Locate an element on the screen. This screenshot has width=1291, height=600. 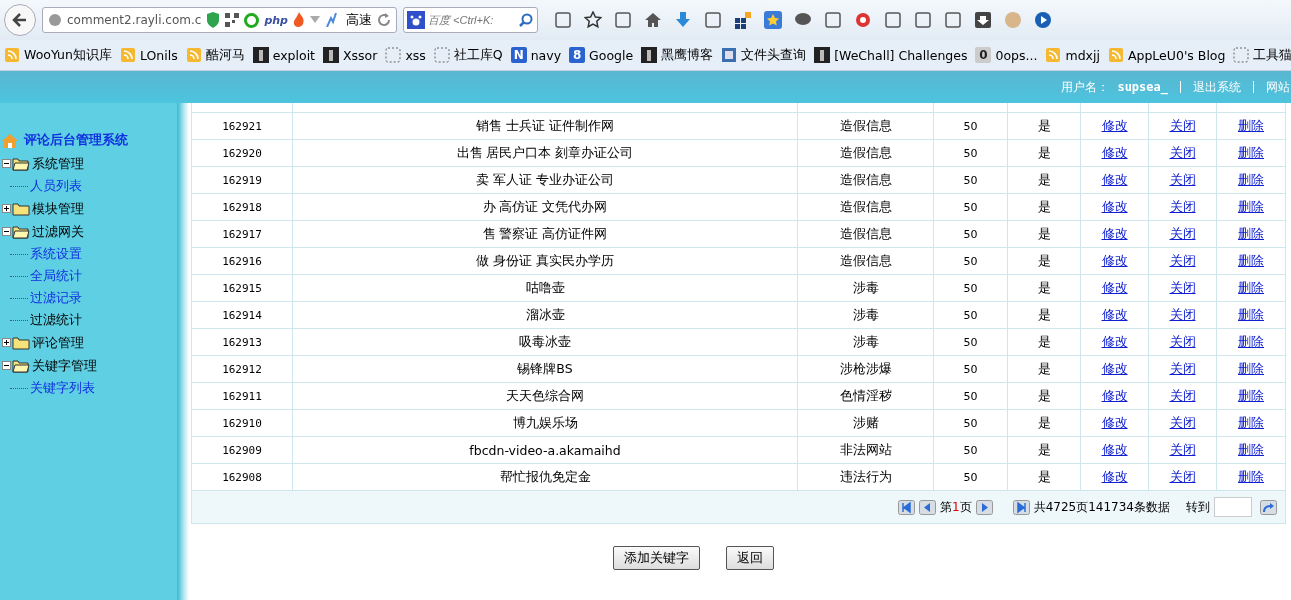
bookmark-link: exploit is located at coordinates (294, 55).